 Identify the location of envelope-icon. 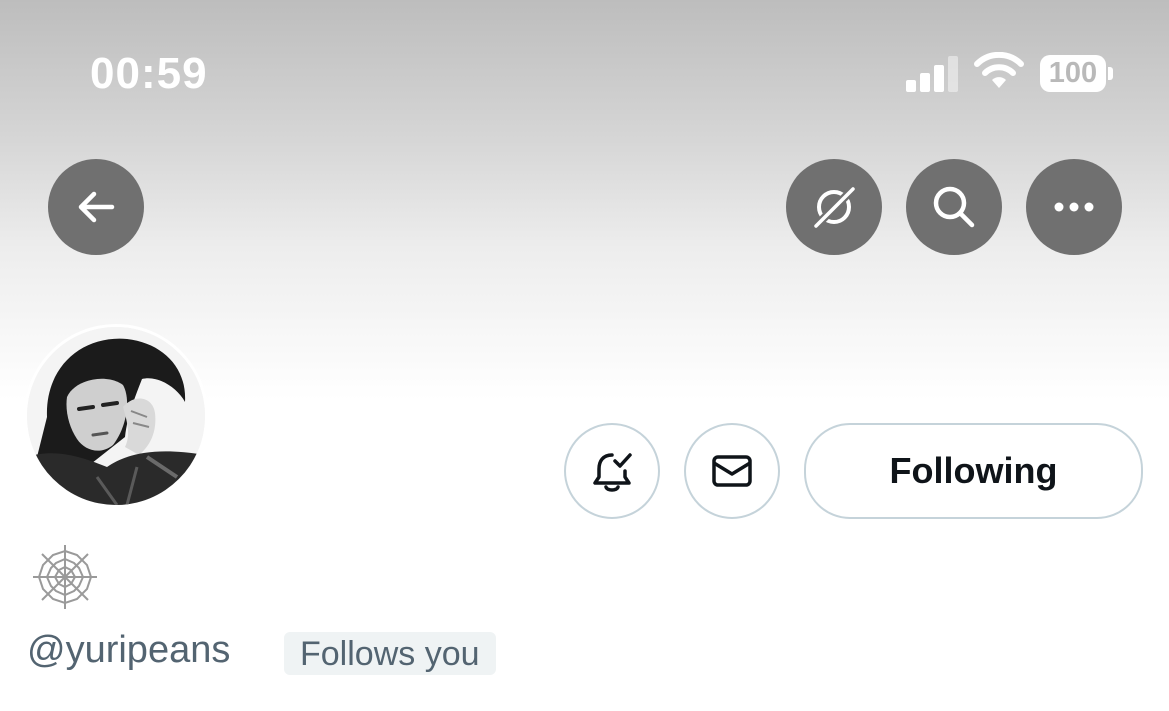
(732, 471).